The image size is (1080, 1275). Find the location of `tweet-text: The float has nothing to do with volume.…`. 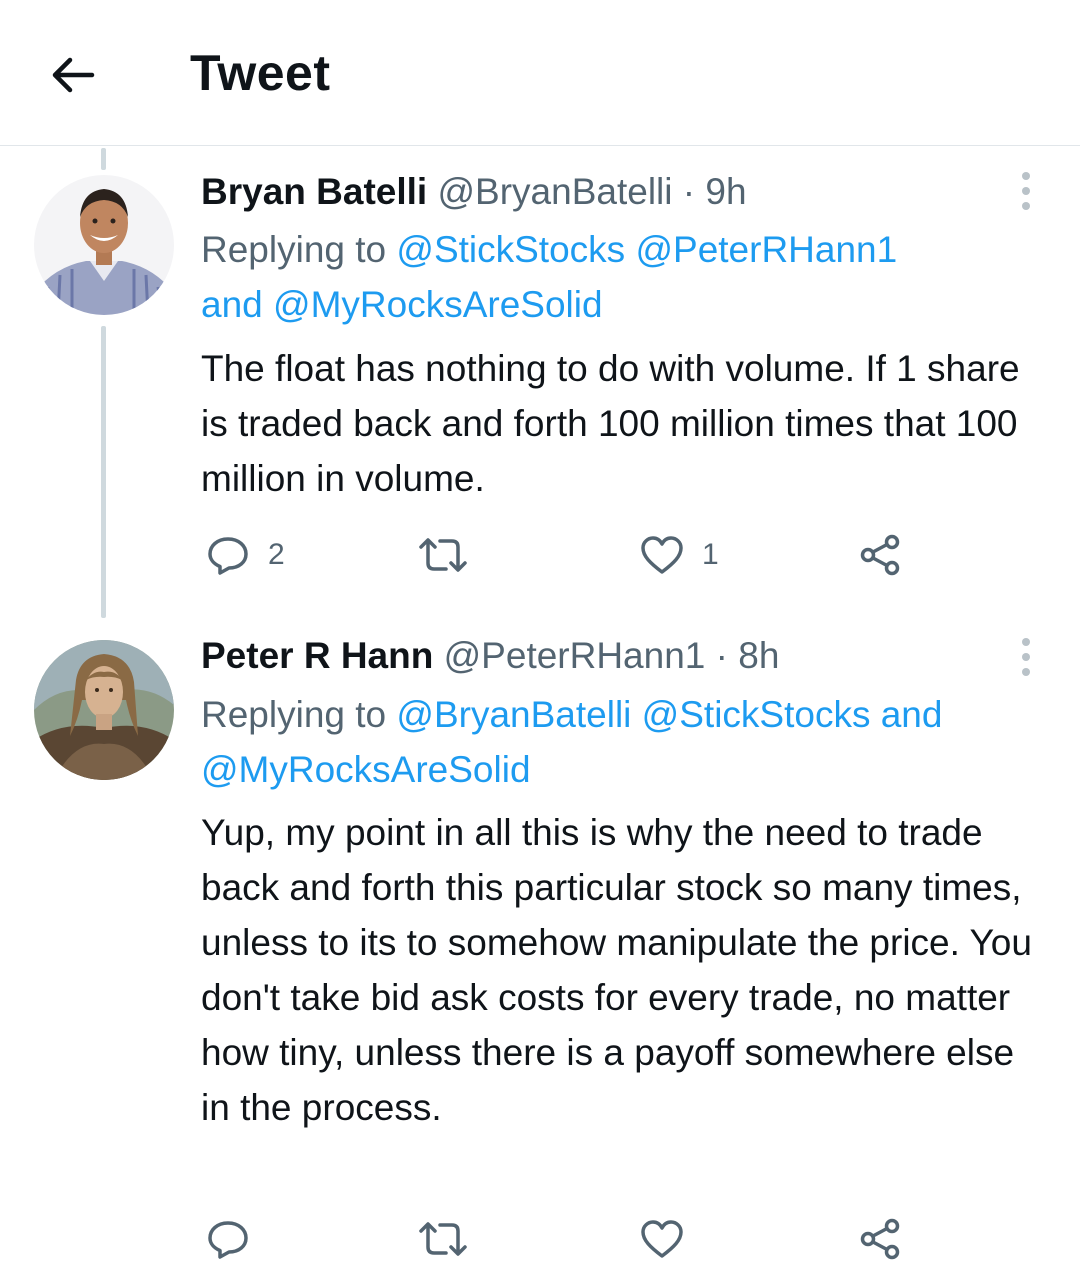

tweet-text: The float has nothing to do with volume.… is located at coordinates (610, 423).